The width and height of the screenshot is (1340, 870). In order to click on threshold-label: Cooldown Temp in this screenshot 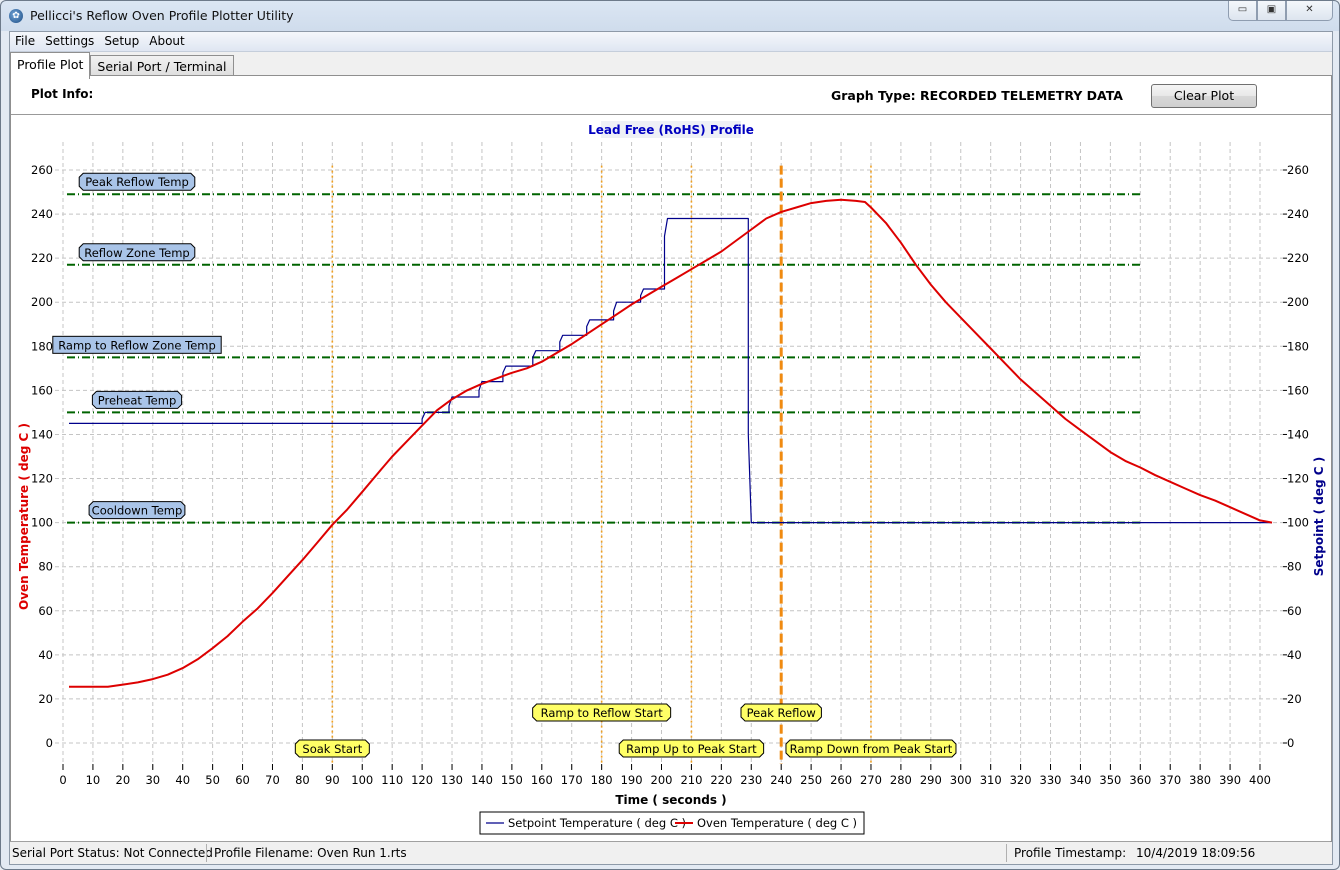, I will do `click(137, 511)`.